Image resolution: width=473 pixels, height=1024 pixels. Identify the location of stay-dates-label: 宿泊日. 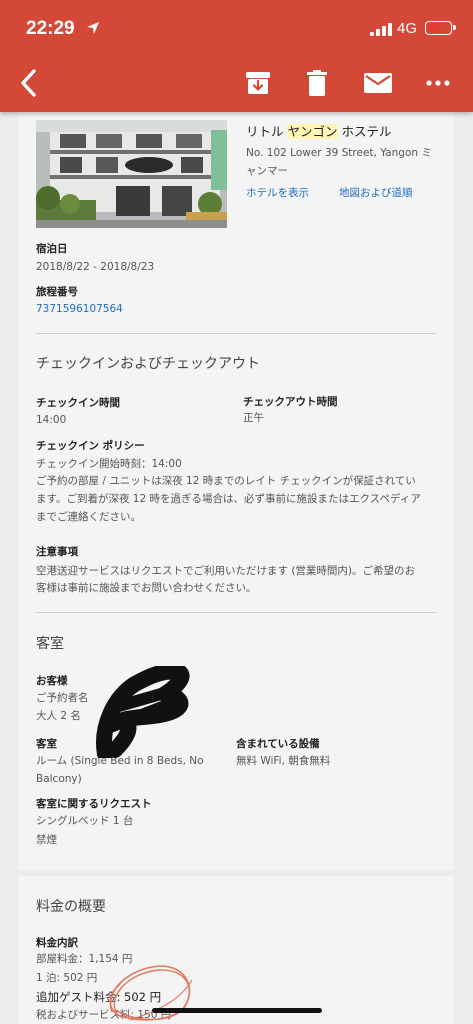
(52, 249).